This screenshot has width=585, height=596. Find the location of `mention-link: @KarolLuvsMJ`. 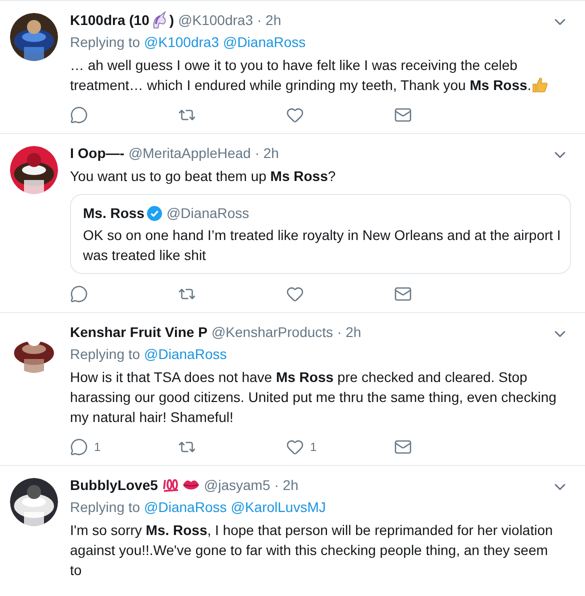

mention-link: @KarolLuvsMJ is located at coordinates (278, 507).